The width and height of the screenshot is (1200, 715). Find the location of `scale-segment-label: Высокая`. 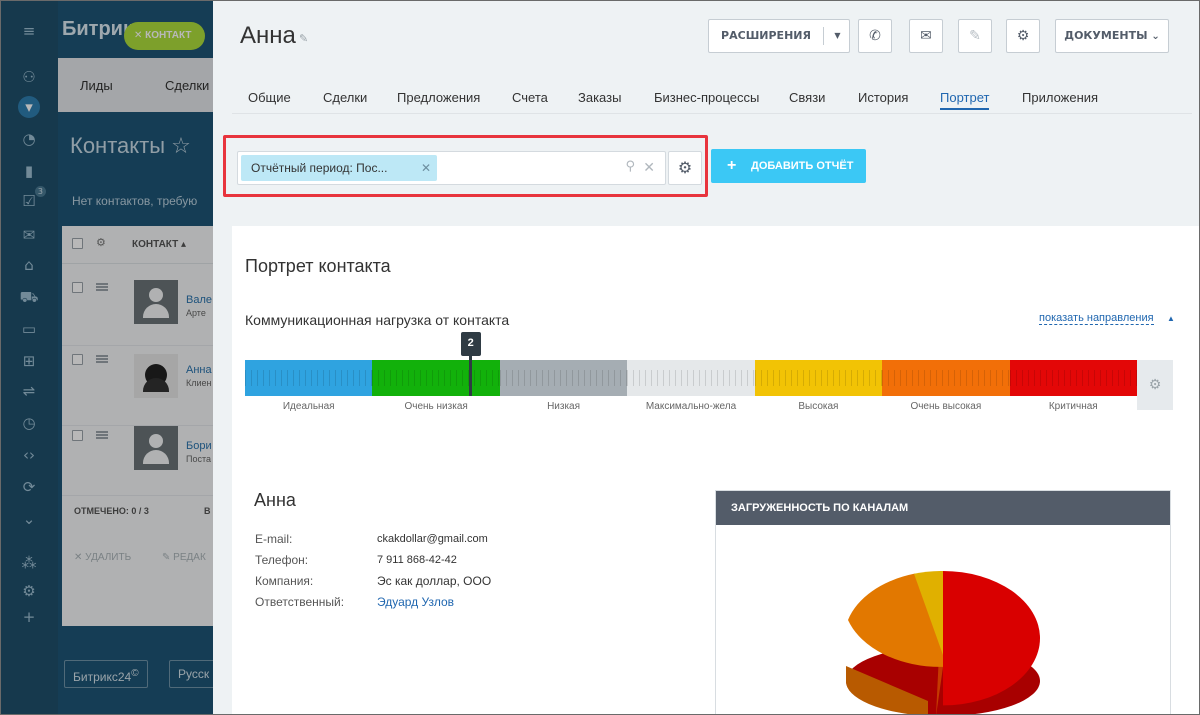

scale-segment-label: Высокая is located at coordinates (818, 406).